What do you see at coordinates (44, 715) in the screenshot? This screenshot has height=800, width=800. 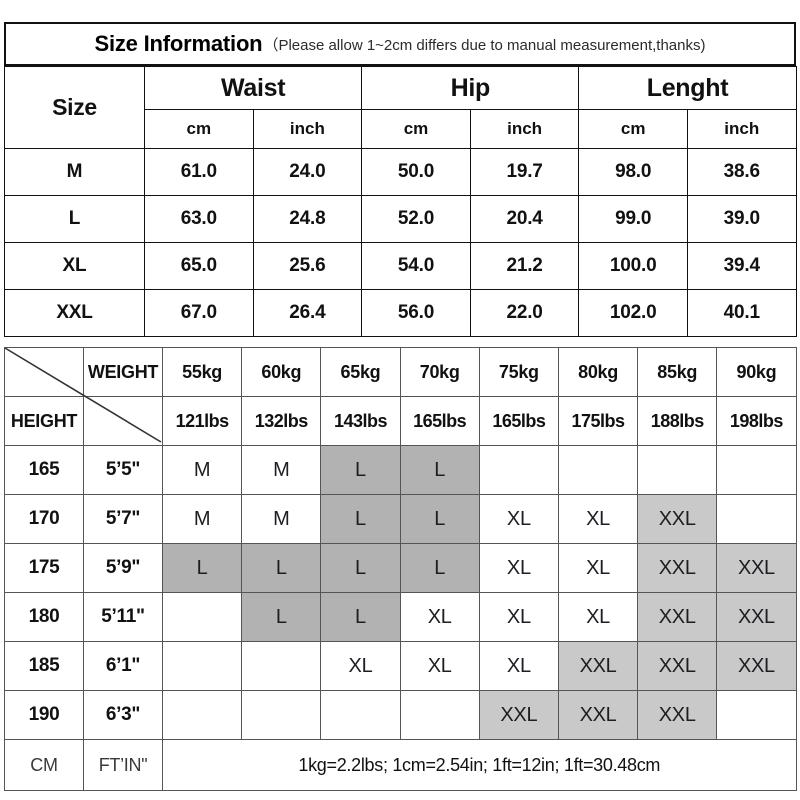 I see `row-height-cm: 190` at bounding box center [44, 715].